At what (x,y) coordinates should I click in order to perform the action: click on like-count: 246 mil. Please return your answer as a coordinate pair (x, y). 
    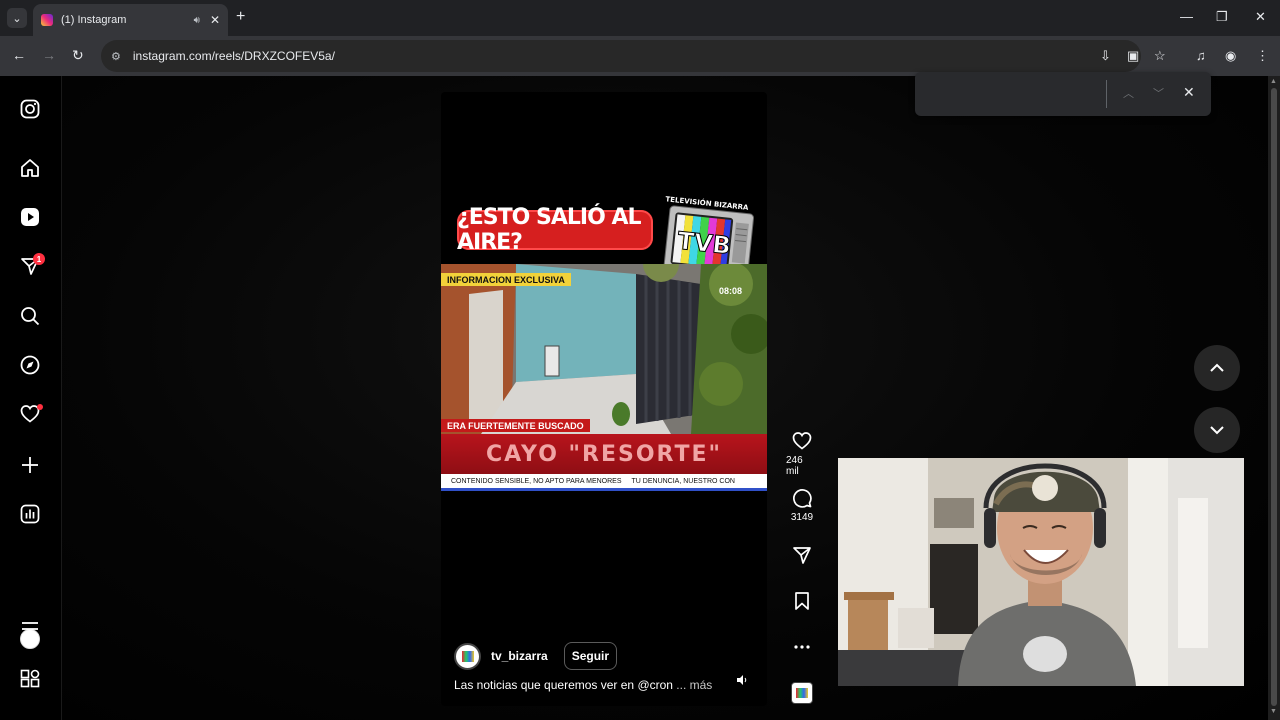
    Looking at the image, I should click on (794, 466).